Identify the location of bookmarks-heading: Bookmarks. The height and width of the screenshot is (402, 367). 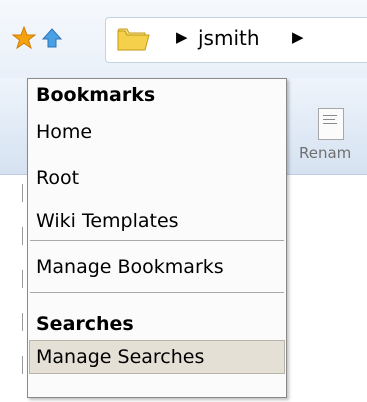
(96, 95).